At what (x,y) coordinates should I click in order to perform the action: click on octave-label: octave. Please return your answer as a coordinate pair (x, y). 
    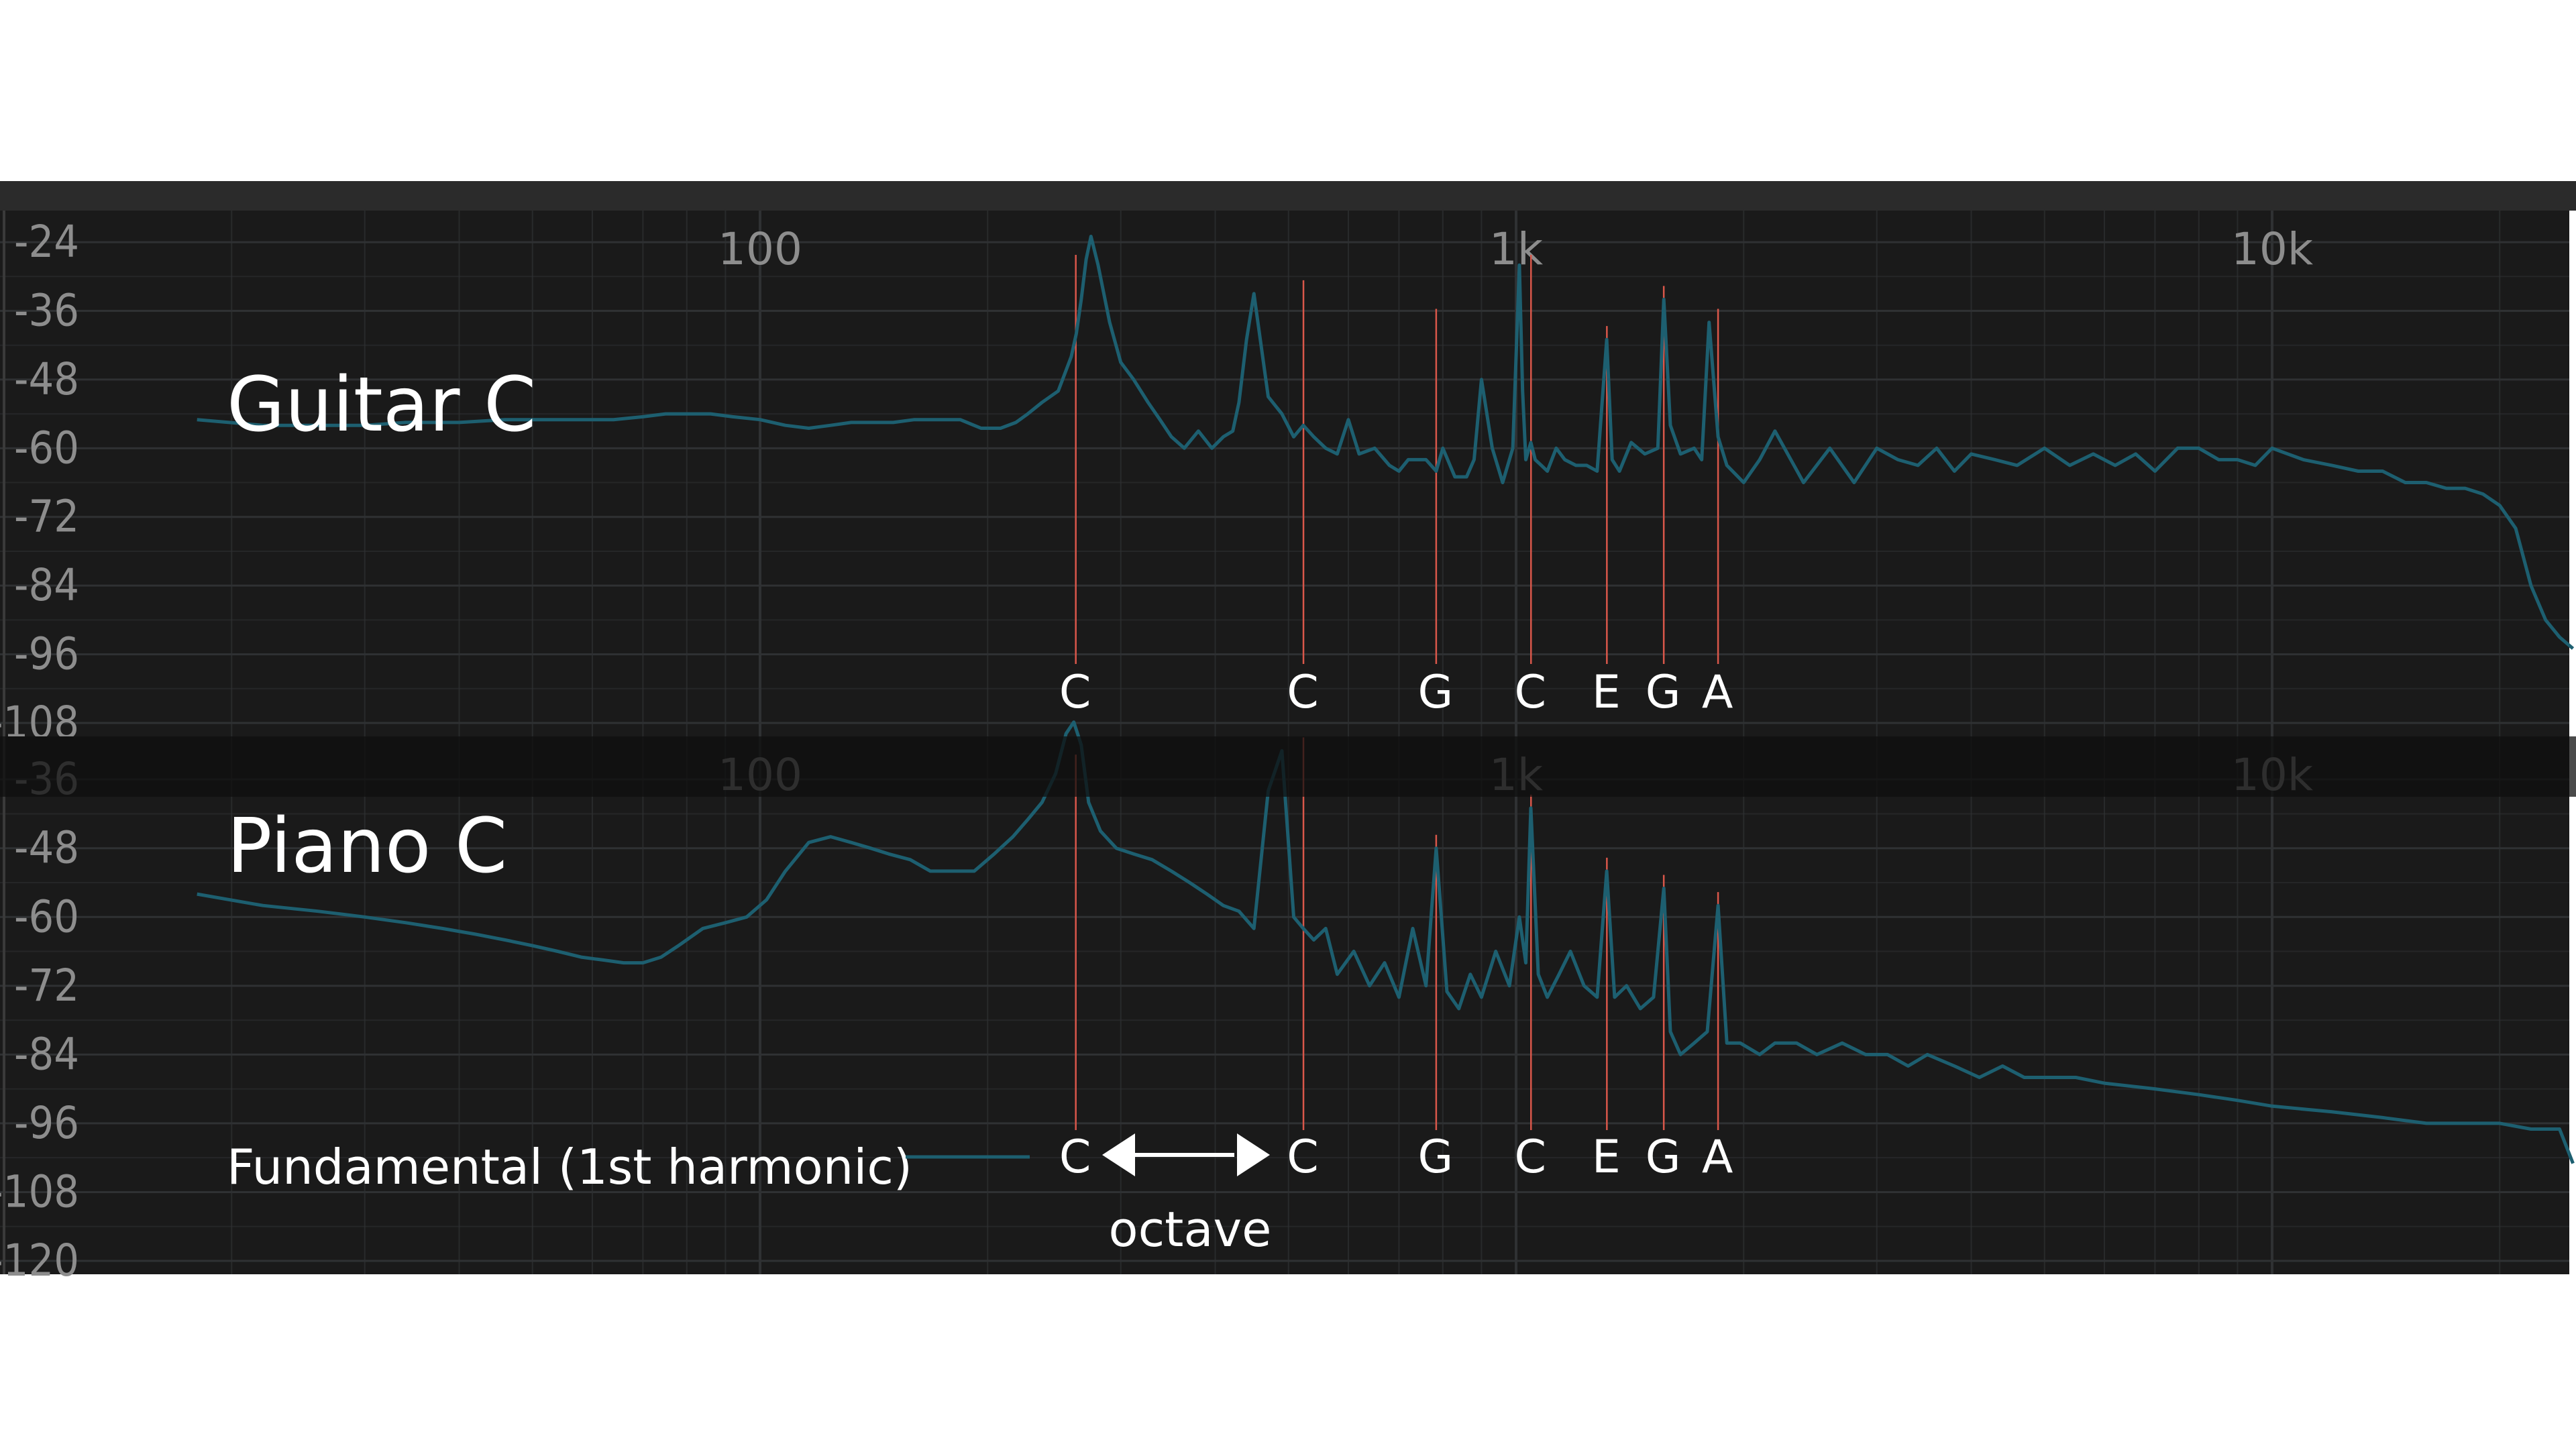
    Looking at the image, I should click on (1190, 1229).